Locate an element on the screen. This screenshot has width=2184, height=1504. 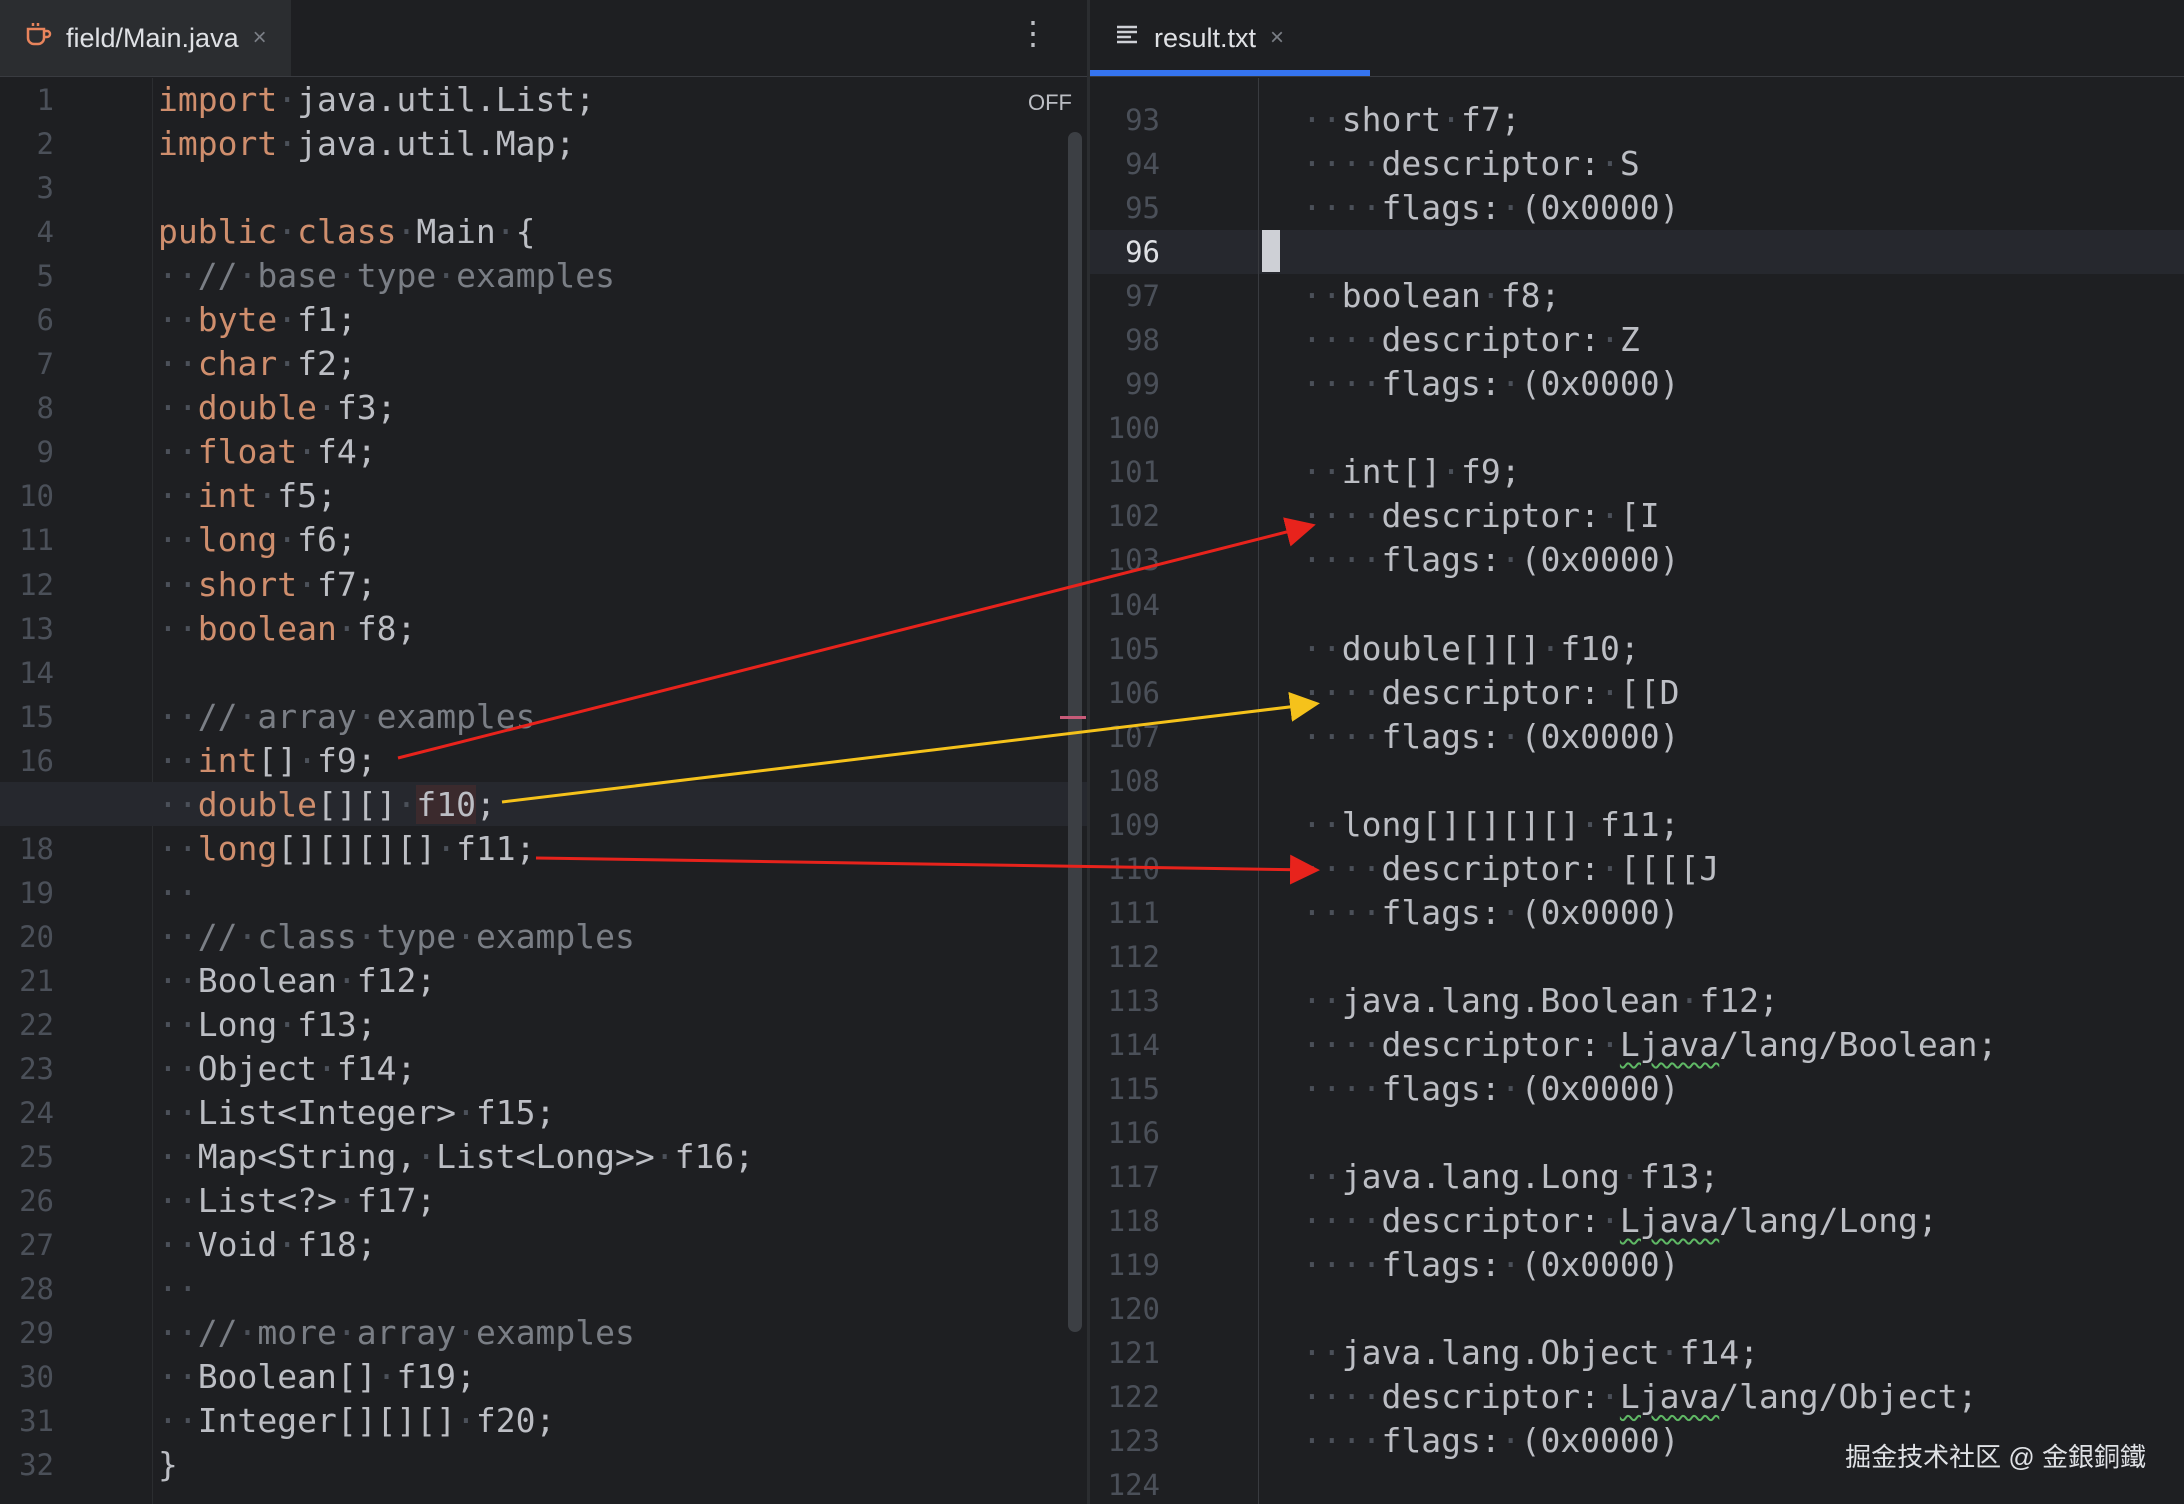
code-line: ·· is located at coordinates (456, 1289).